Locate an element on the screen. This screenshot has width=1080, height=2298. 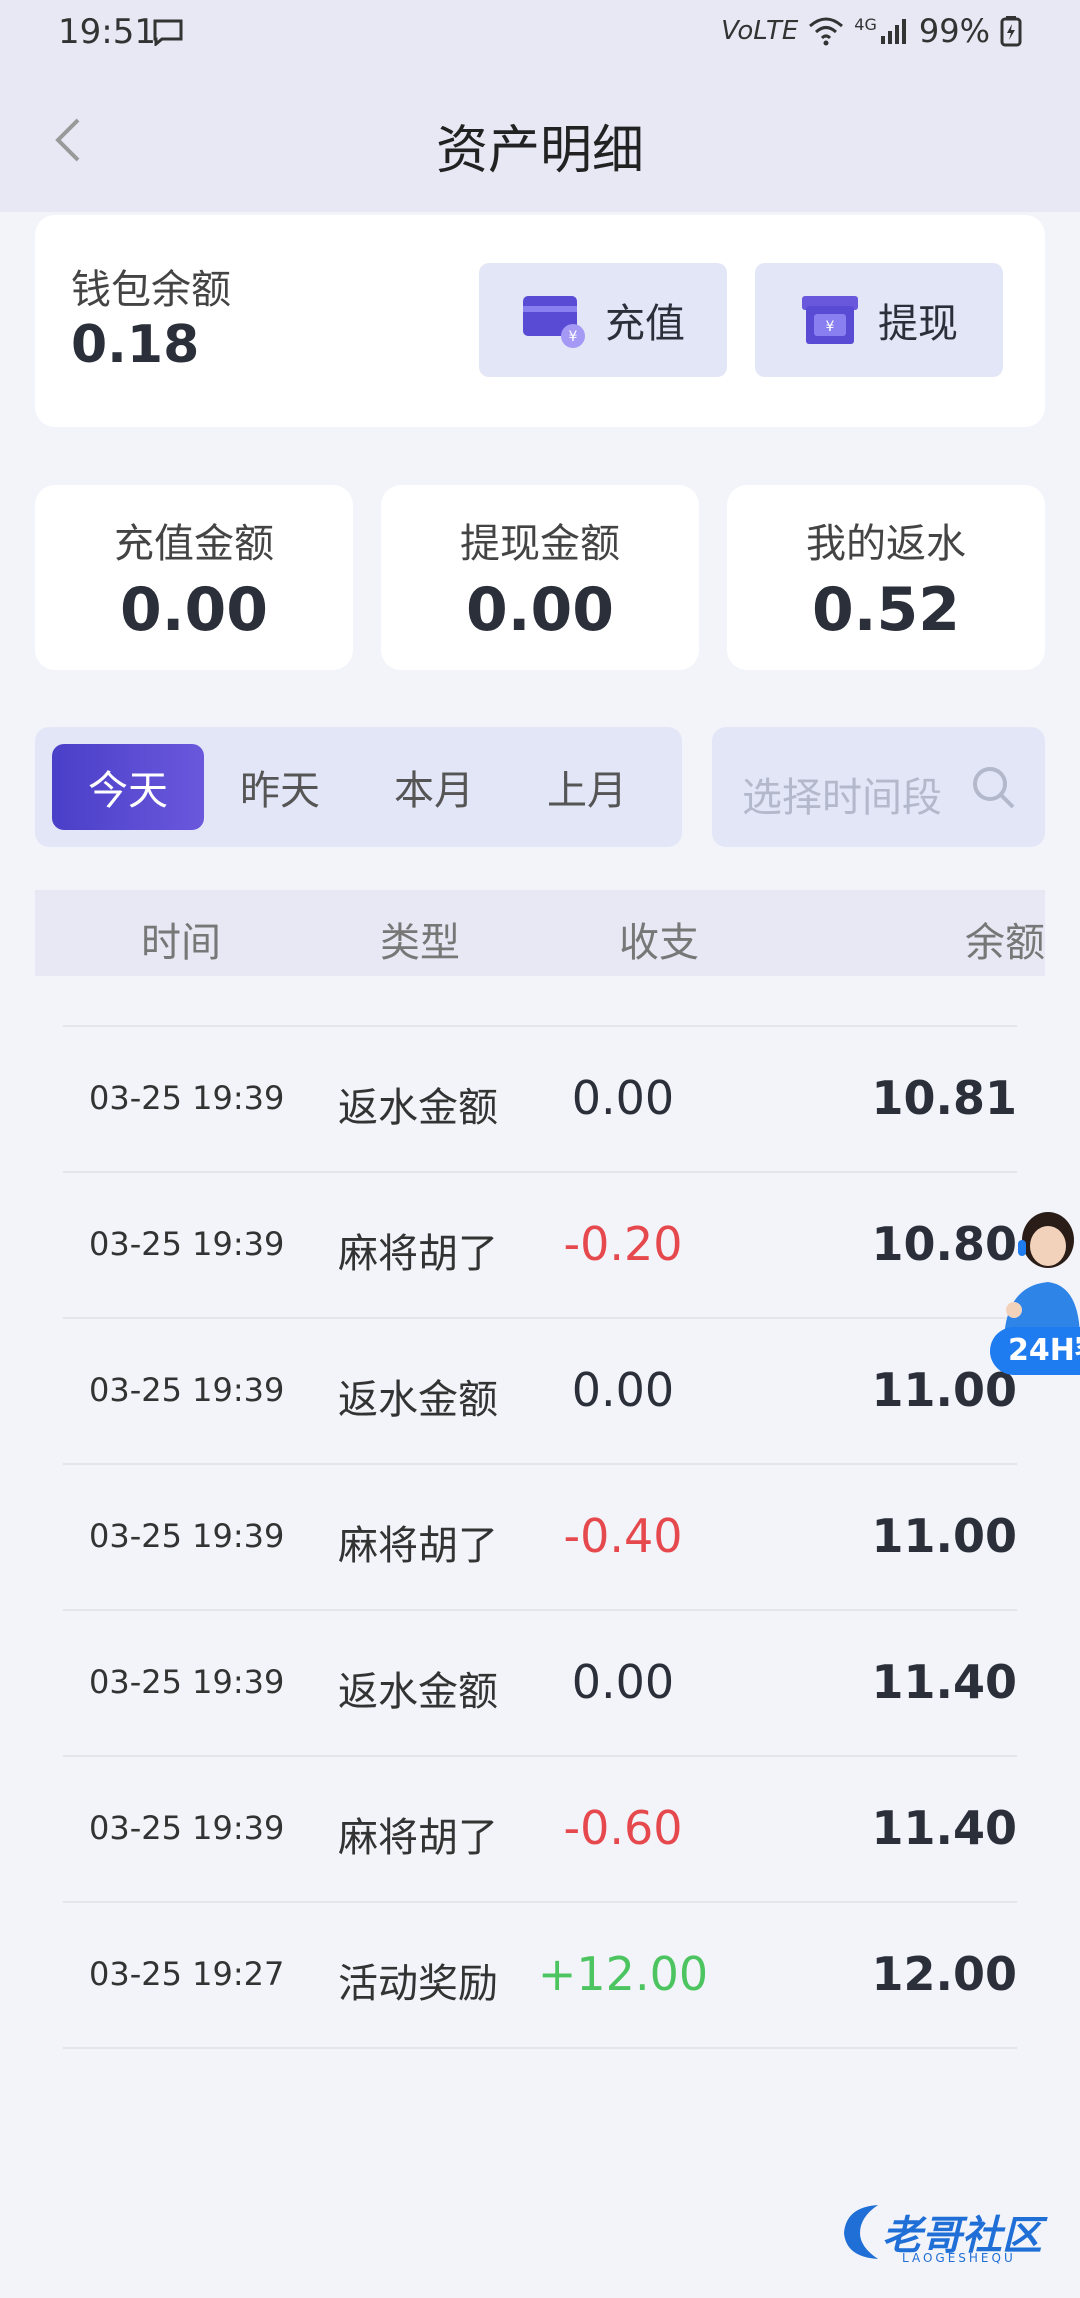
recharge-button: ¥ 充值 is located at coordinates (603, 320).